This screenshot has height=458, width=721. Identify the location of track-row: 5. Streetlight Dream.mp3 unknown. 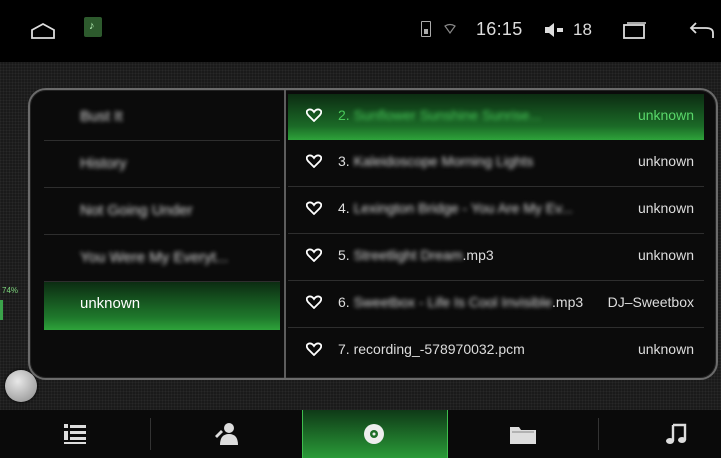
(496, 257).